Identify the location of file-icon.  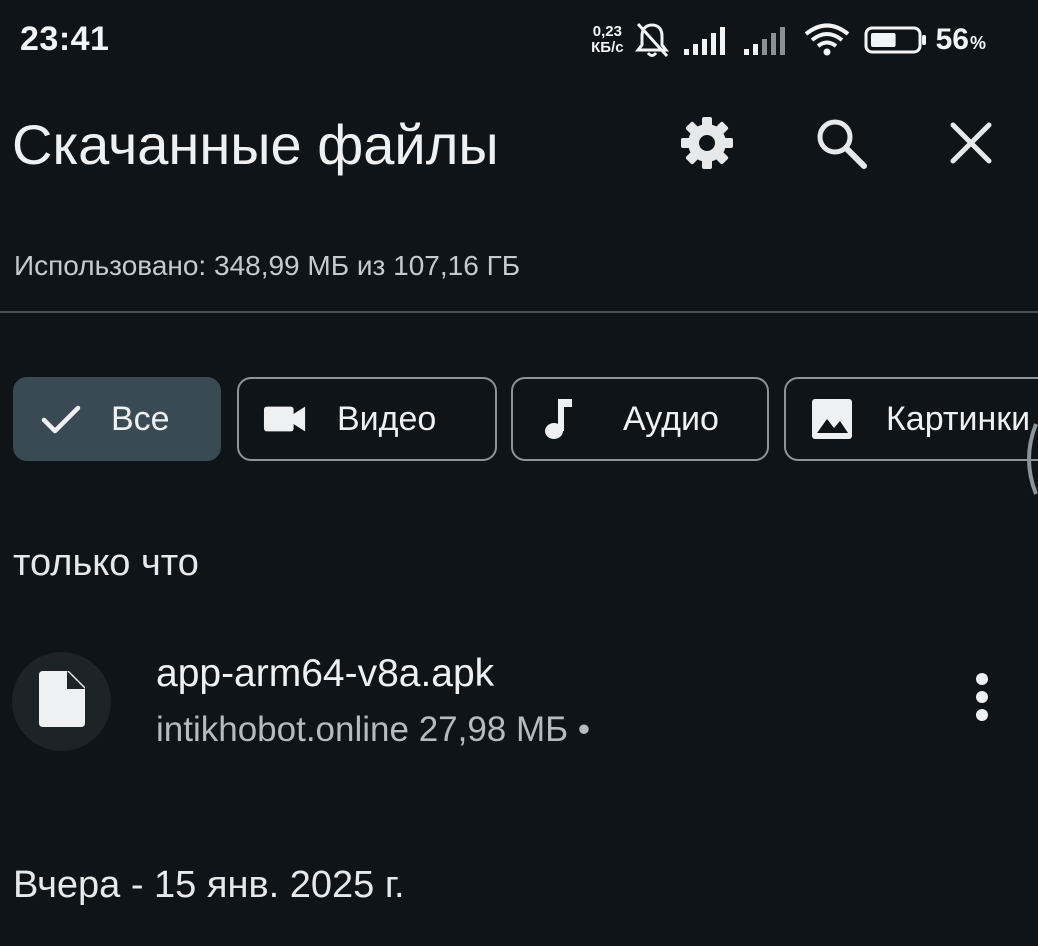
(61, 701).